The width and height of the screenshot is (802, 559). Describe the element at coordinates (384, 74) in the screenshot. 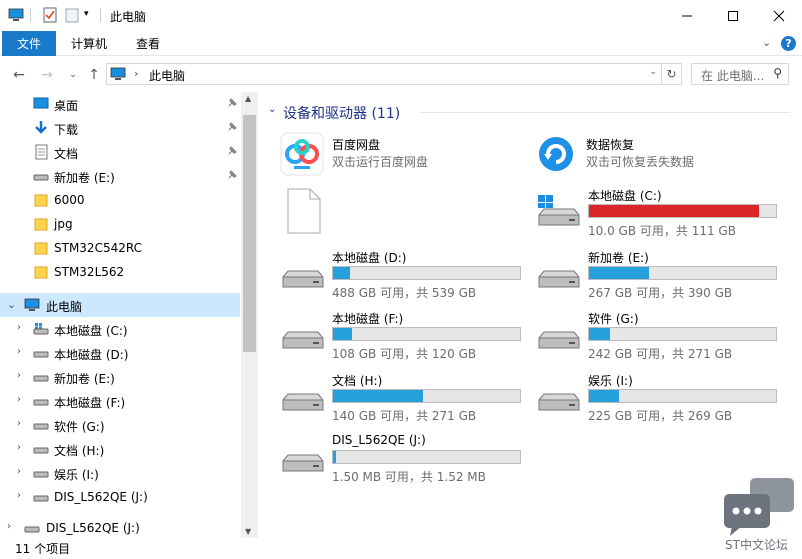

I see `address-bar: › 此电脑 ⌄` at that location.